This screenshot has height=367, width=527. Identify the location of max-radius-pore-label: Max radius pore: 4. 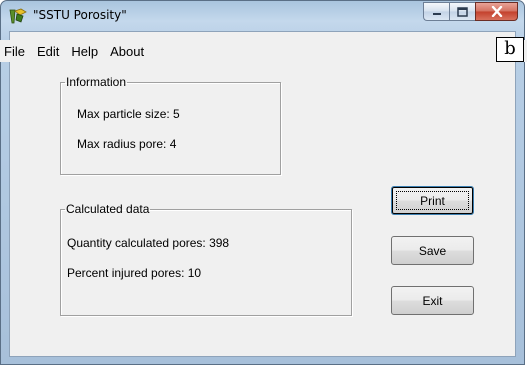
(127, 144).